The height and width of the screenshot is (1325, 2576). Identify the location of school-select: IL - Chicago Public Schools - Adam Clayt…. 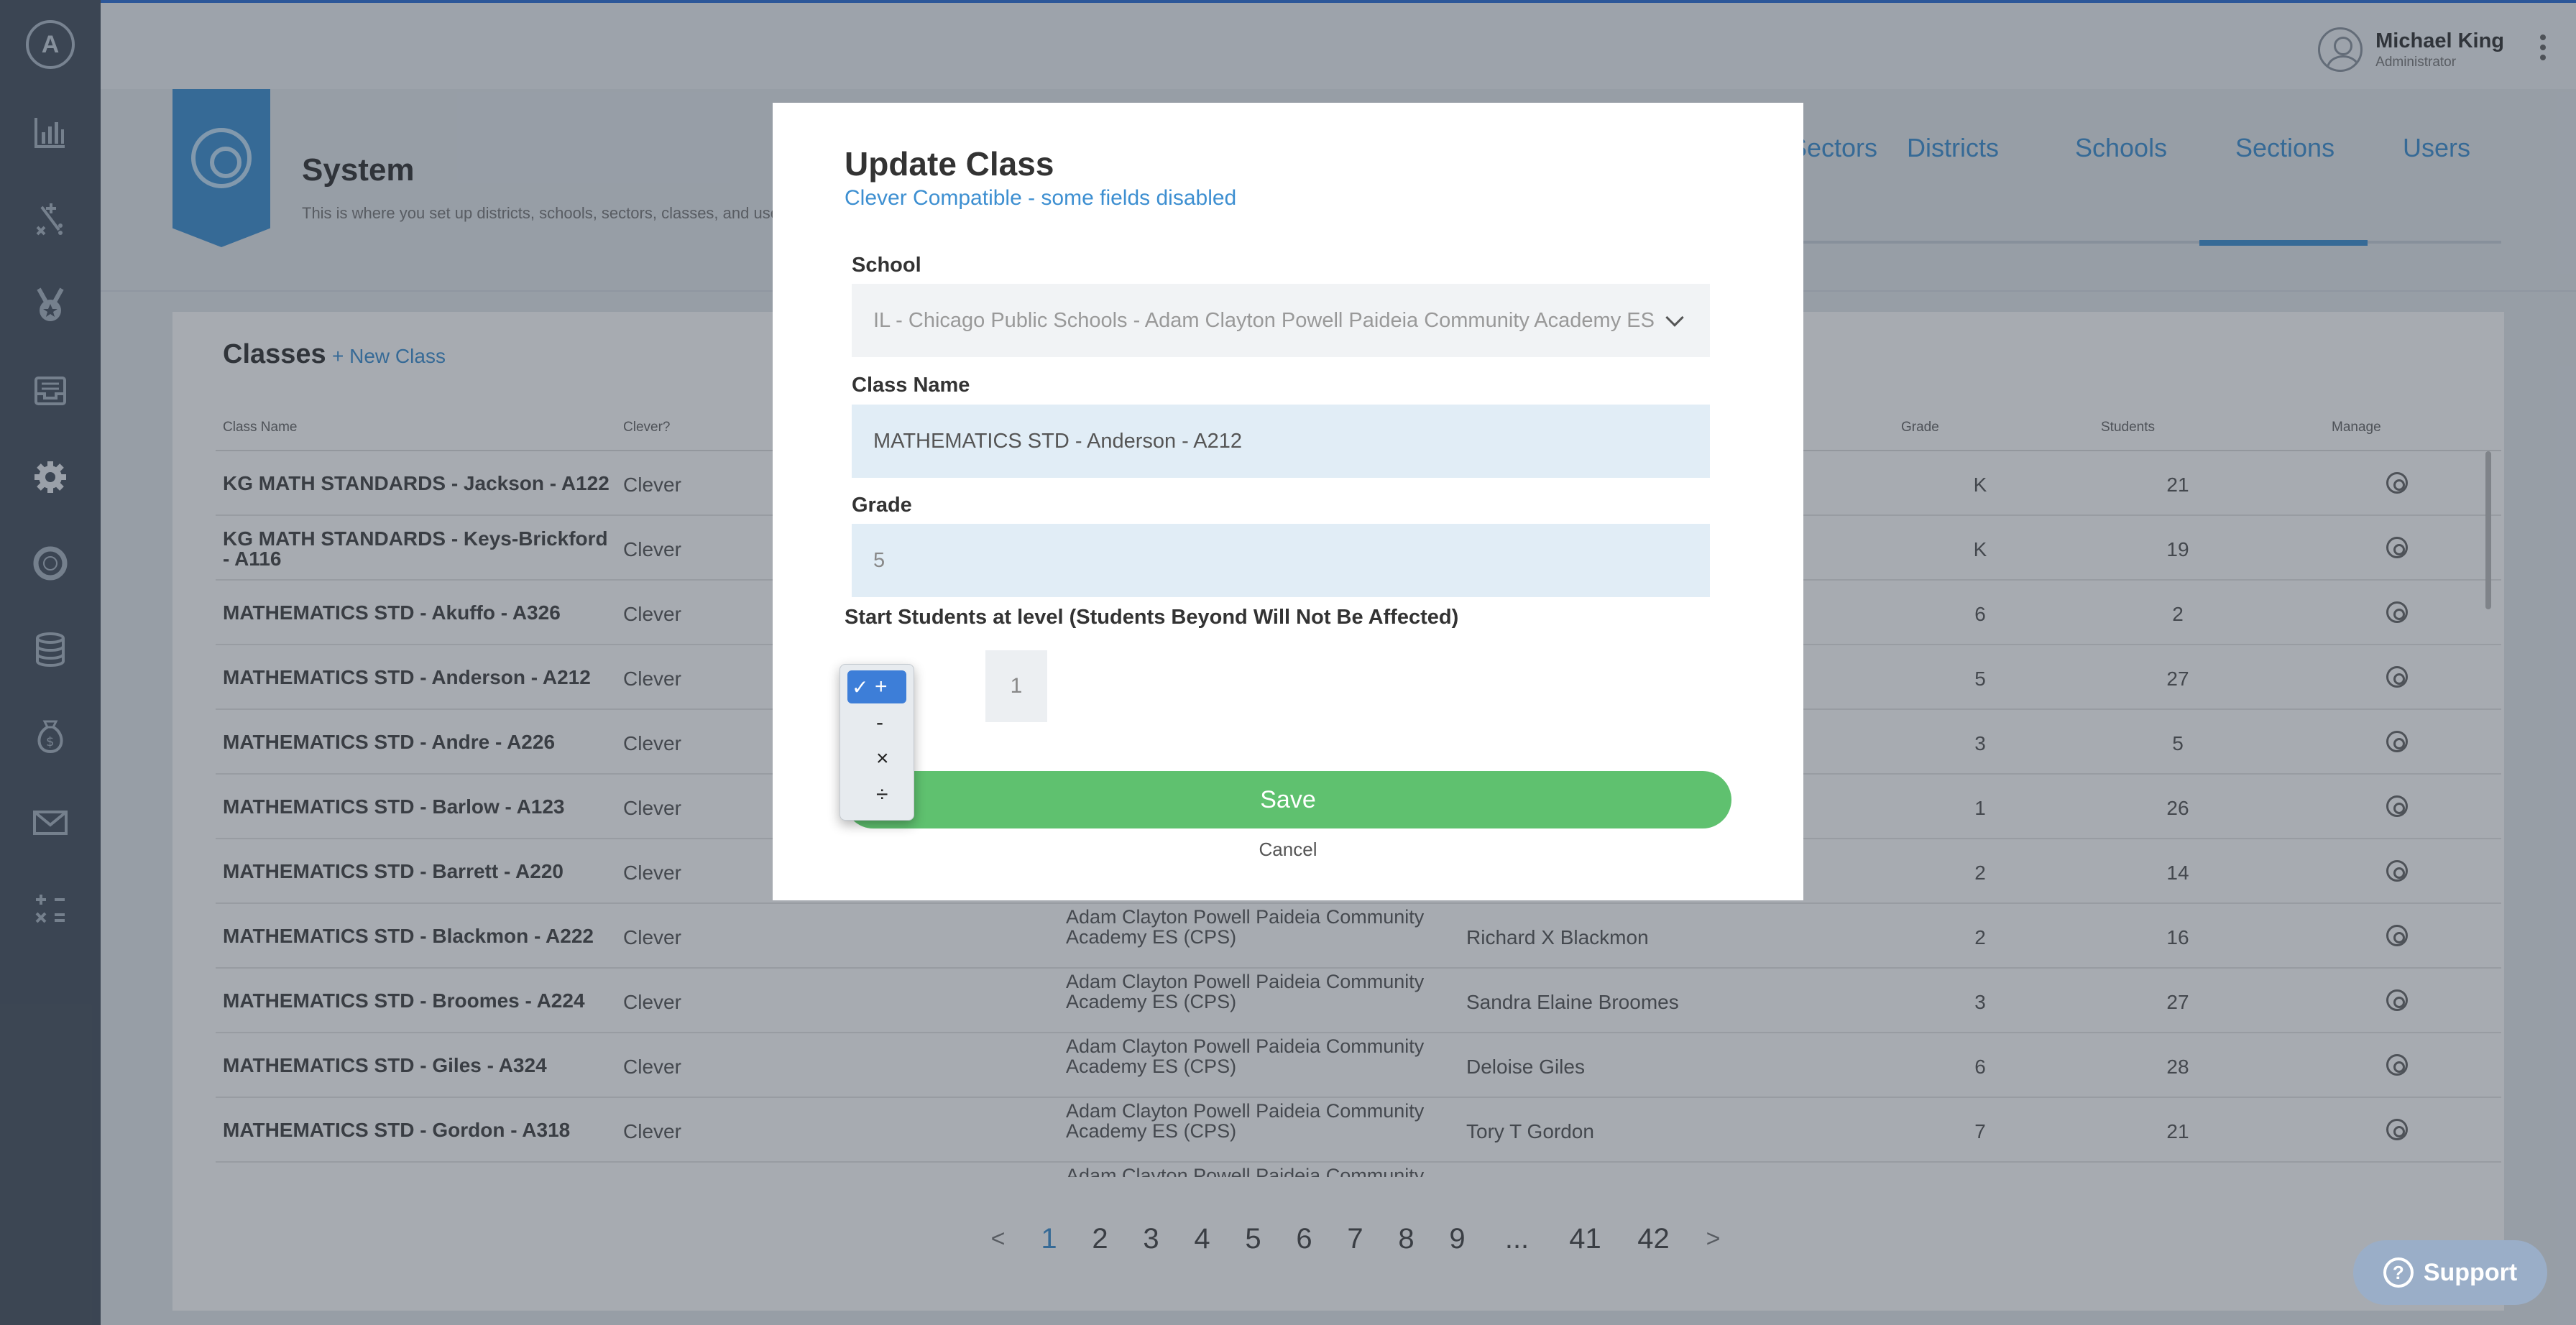
(1281, 320).